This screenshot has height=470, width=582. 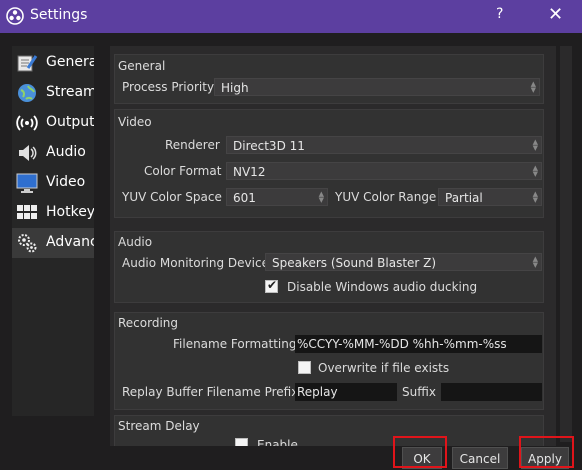 What do you see at coordinates (403, 262) in the screenshot?
I see `audio-monitoring-select: Speakers (Sound Blaster Z) ▲ ▼` at bounding box center [403, 262].